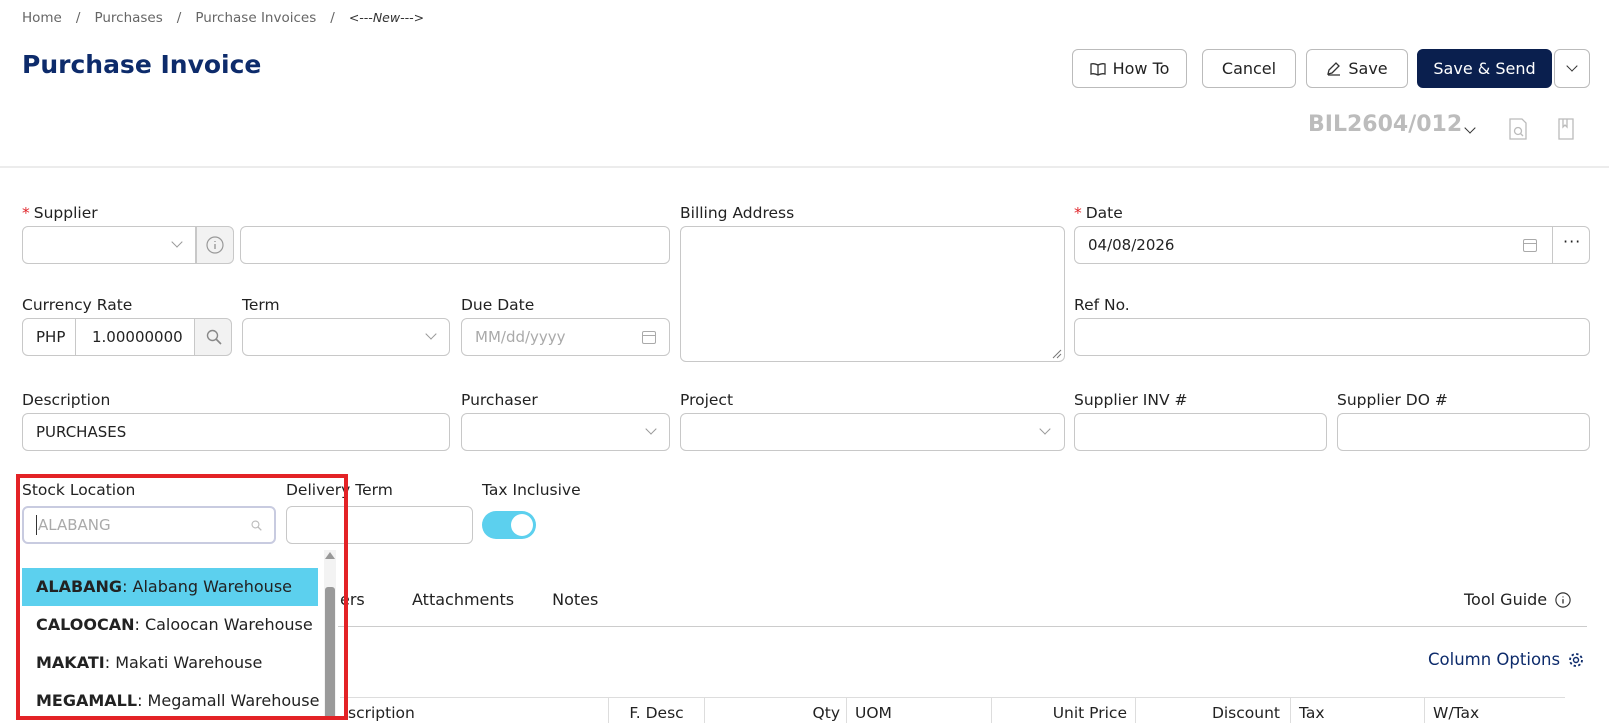 The width and height of the screenshot is (1609, 723). Describe the element at coordinates (1566, 129) in the screenshot. I see `bookmark-icon` at that location.